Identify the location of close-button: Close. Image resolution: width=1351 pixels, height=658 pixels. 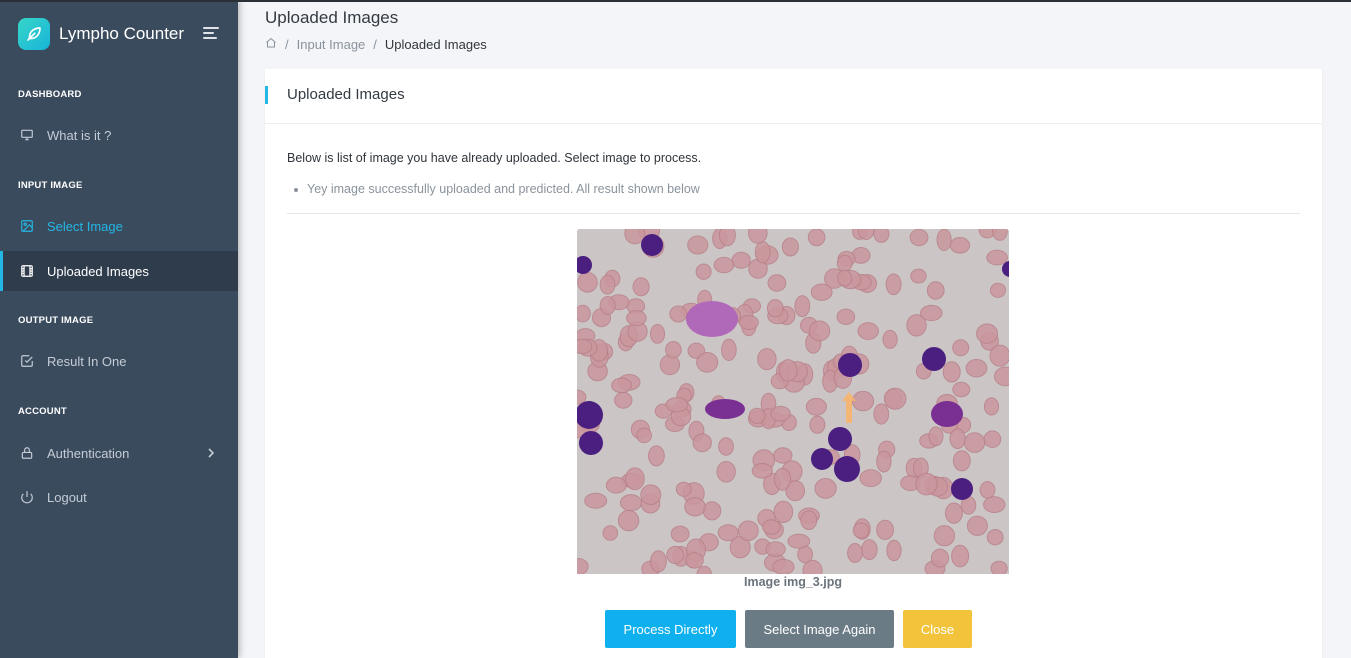
(937, 629).